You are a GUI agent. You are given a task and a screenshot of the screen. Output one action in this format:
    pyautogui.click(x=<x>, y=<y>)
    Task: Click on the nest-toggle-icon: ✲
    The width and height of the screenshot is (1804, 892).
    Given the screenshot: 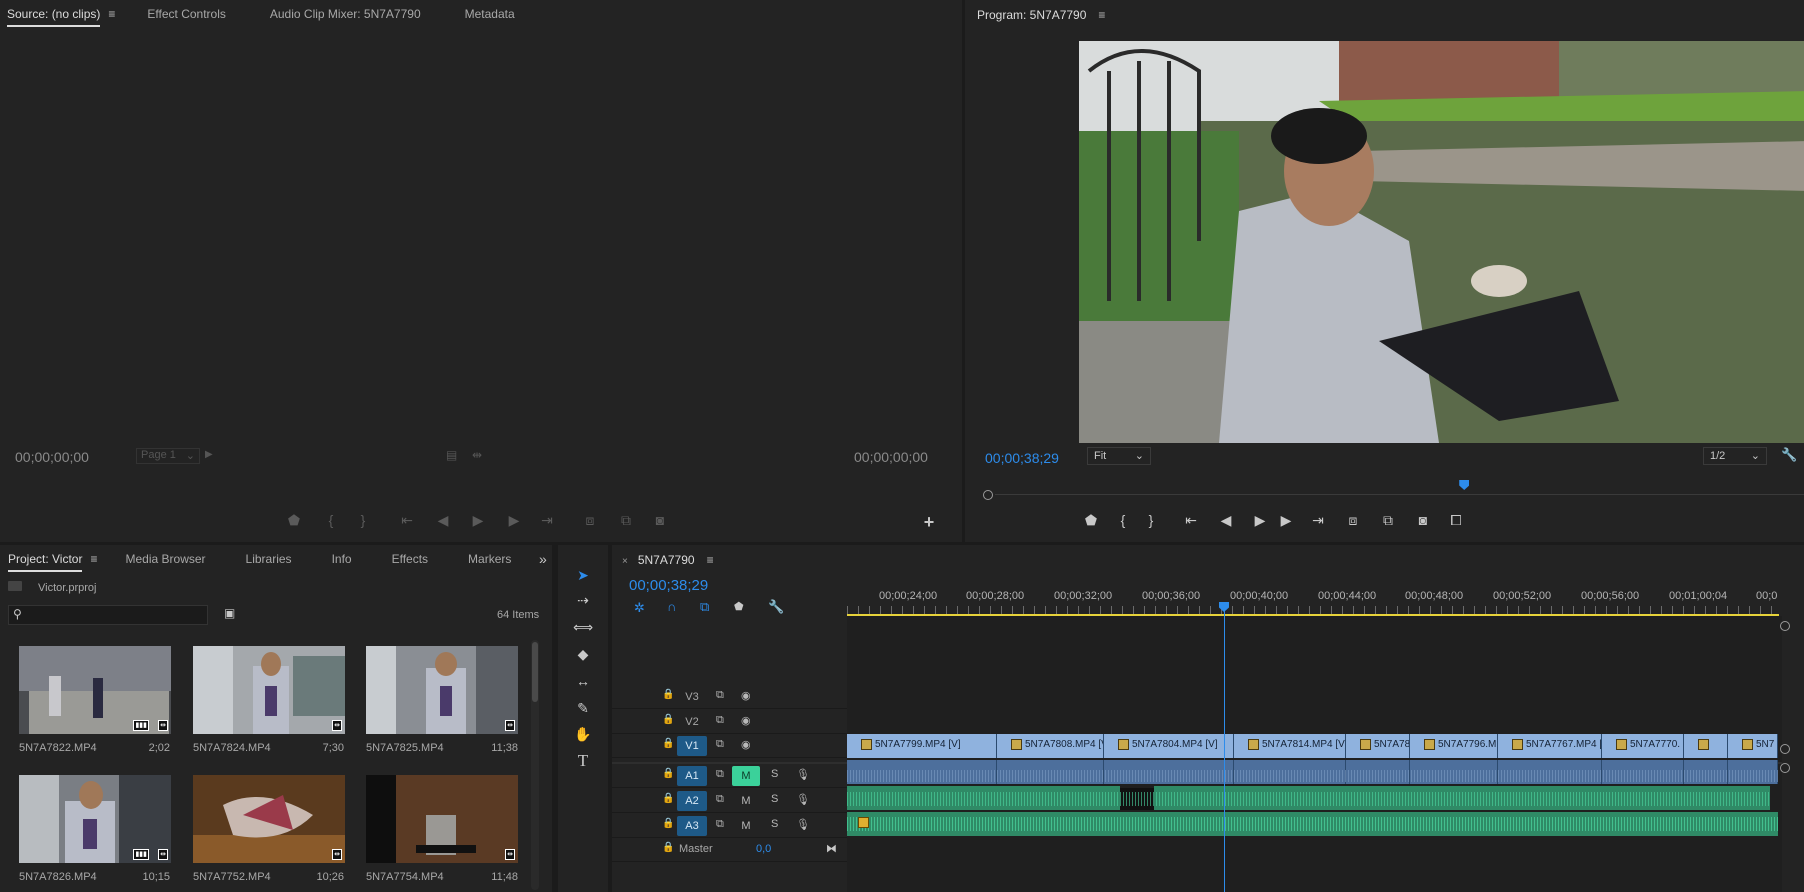 What is the action you would take?
    pyautogui.click(x=639, y=608)
    